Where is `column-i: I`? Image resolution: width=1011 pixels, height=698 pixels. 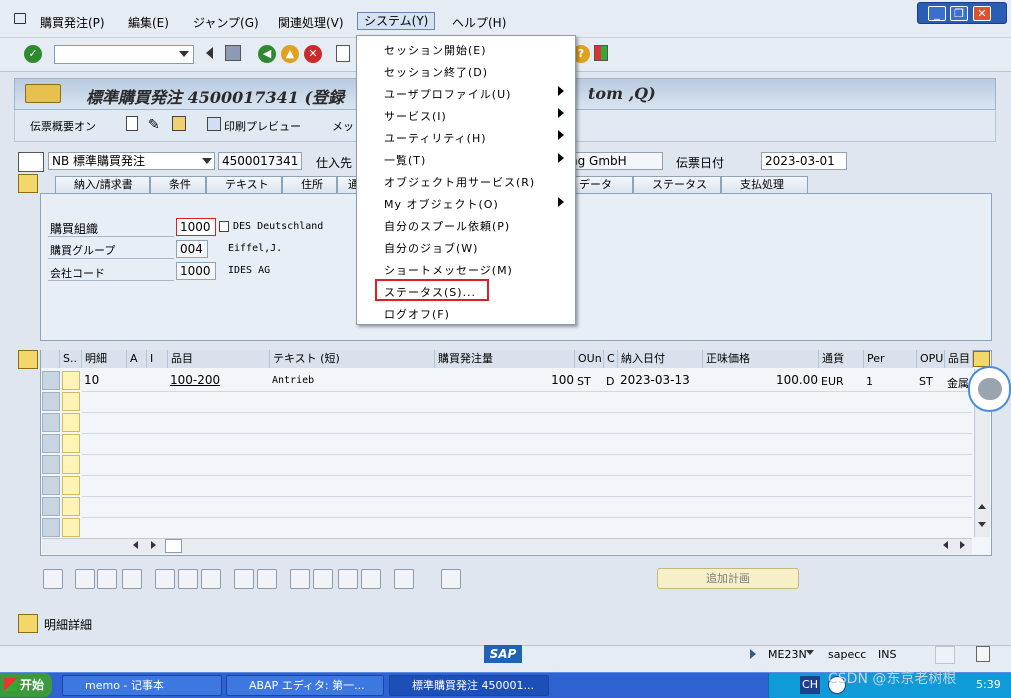
column-i: I is located at coordinates (157, 359).